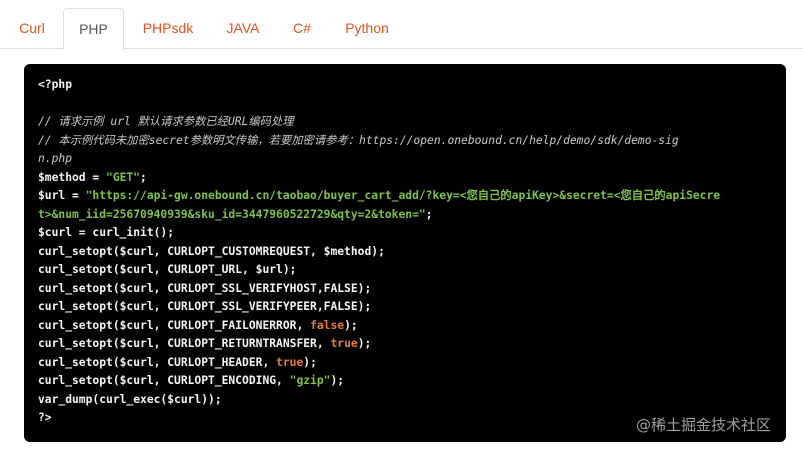 The image size is (803, 451). I want to click on tab-php: PHP, so click(93, 29).